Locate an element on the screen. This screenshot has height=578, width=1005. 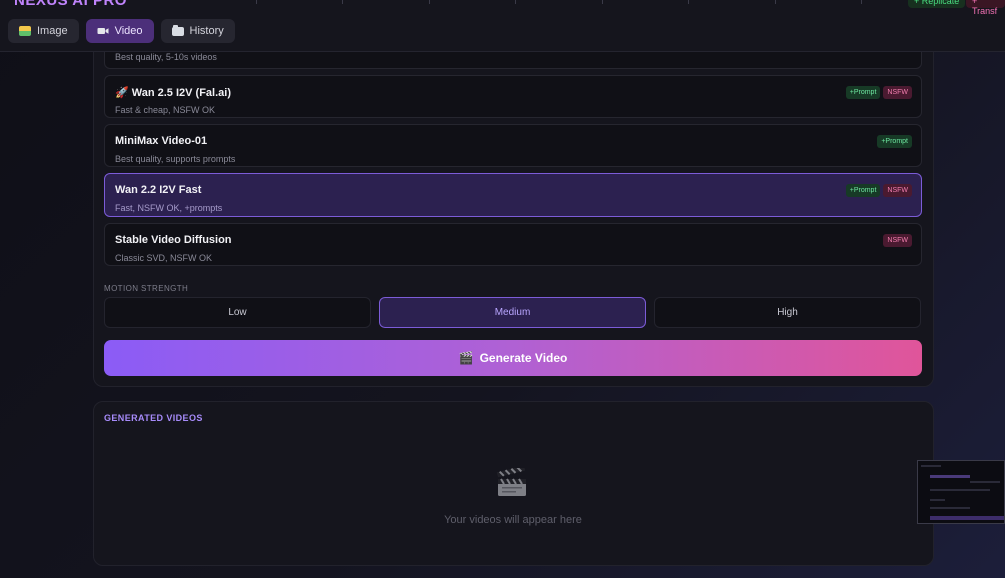
tab-image-label: Image is located at coordinates (52, 31).